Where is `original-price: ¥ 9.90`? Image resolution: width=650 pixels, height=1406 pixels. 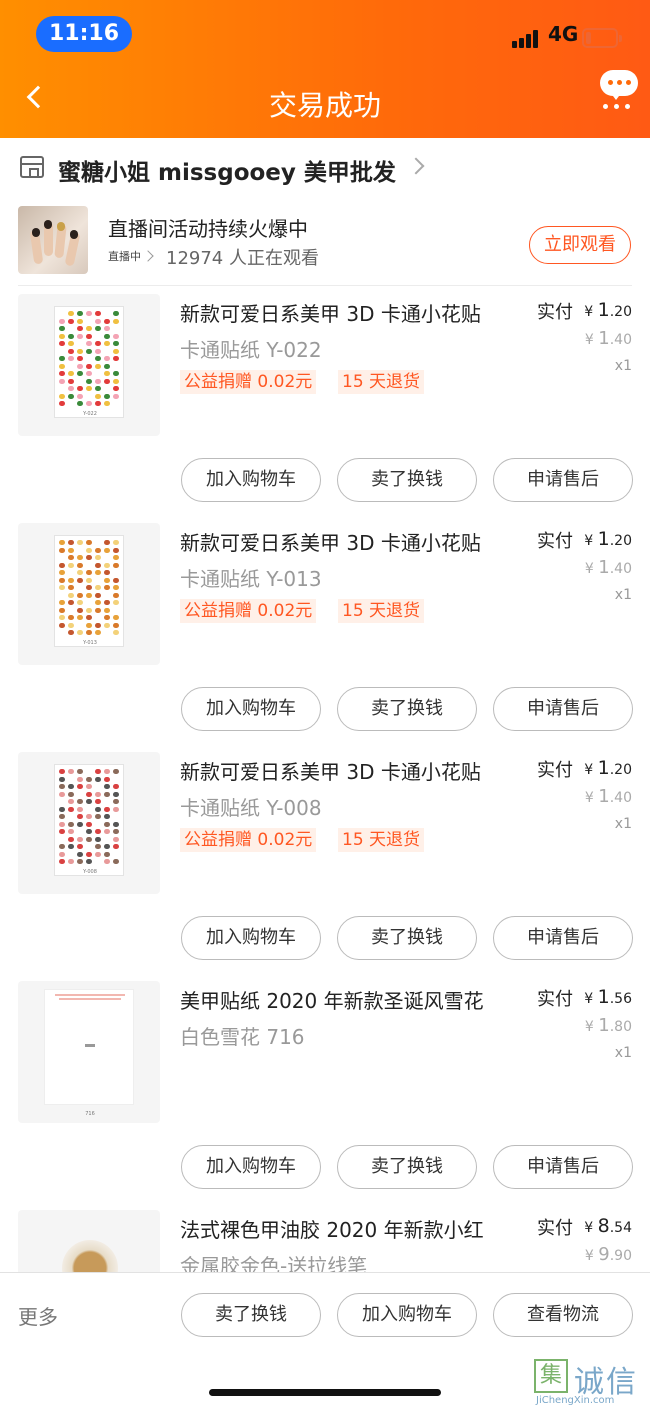 original-price: ¥ 9.90 is located at coordinates (608, 1254).